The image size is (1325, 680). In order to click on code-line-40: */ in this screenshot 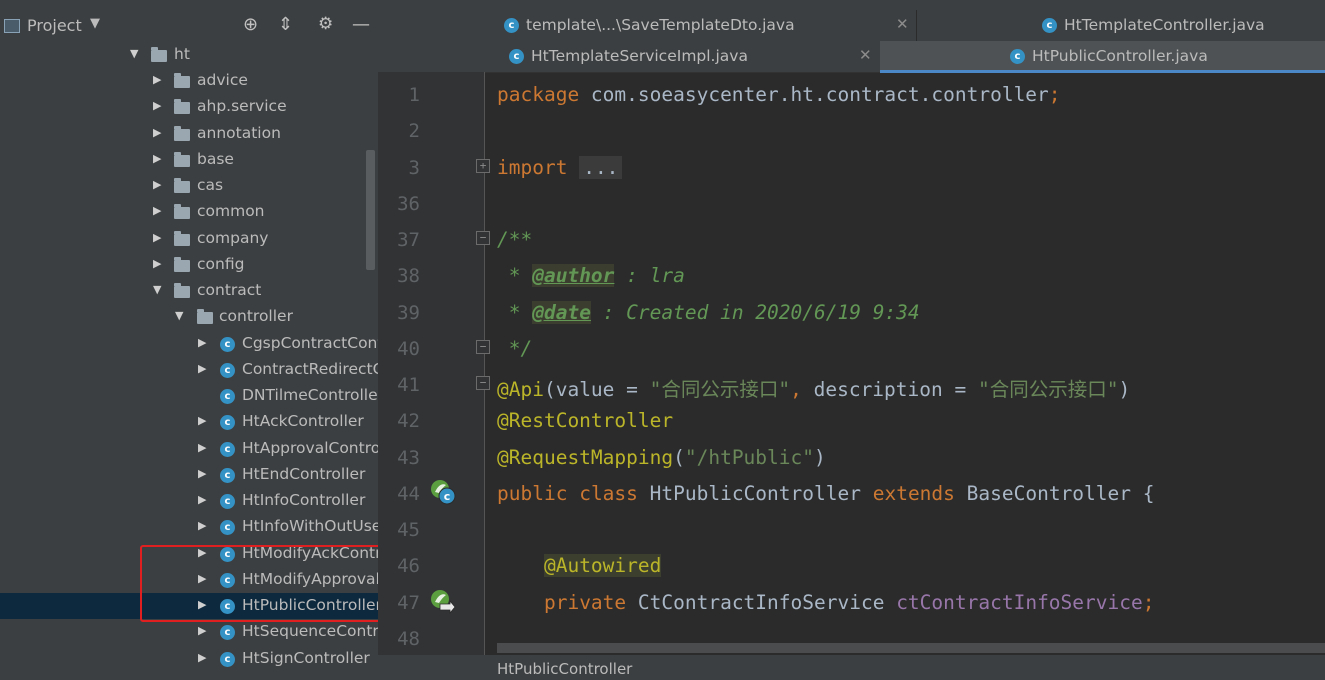, I will do `click(515, 348)`.